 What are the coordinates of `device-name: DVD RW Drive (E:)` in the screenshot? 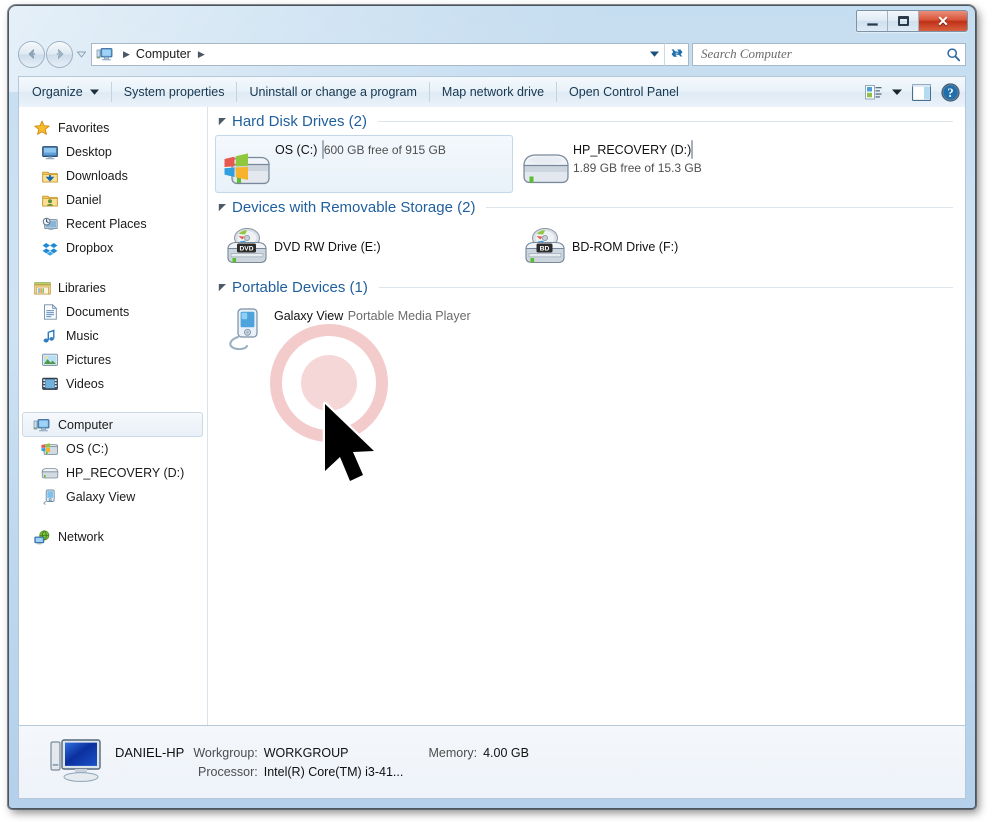 It's located at (327, 247).